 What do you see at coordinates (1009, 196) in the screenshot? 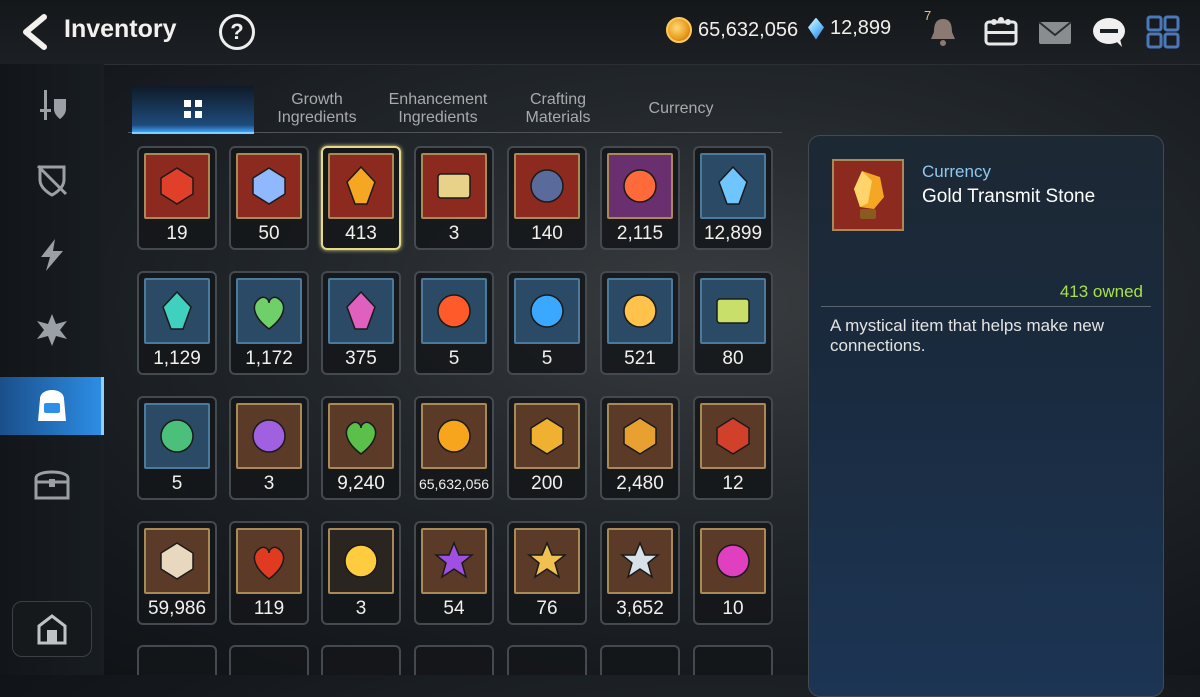
I see `detail-item-name: Gold Transmit Stone` at bounding box center [1009, 196].